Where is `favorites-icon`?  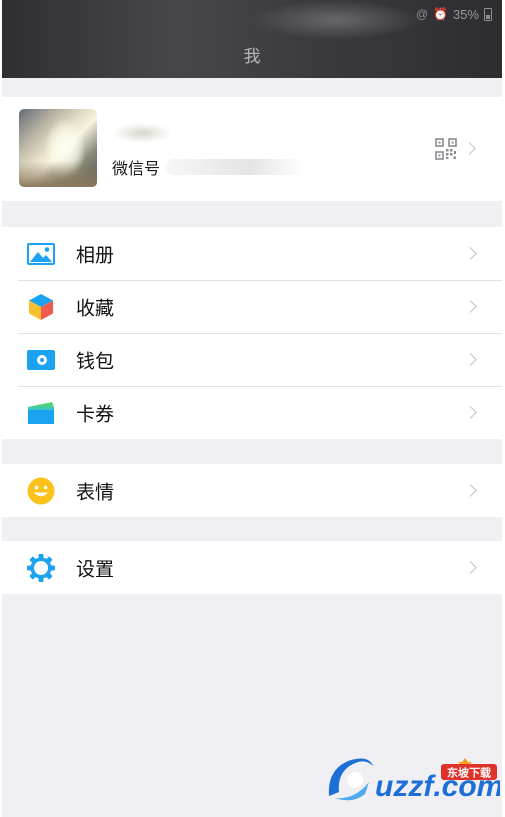 favorites-icon is located at coordinates (41, 306).